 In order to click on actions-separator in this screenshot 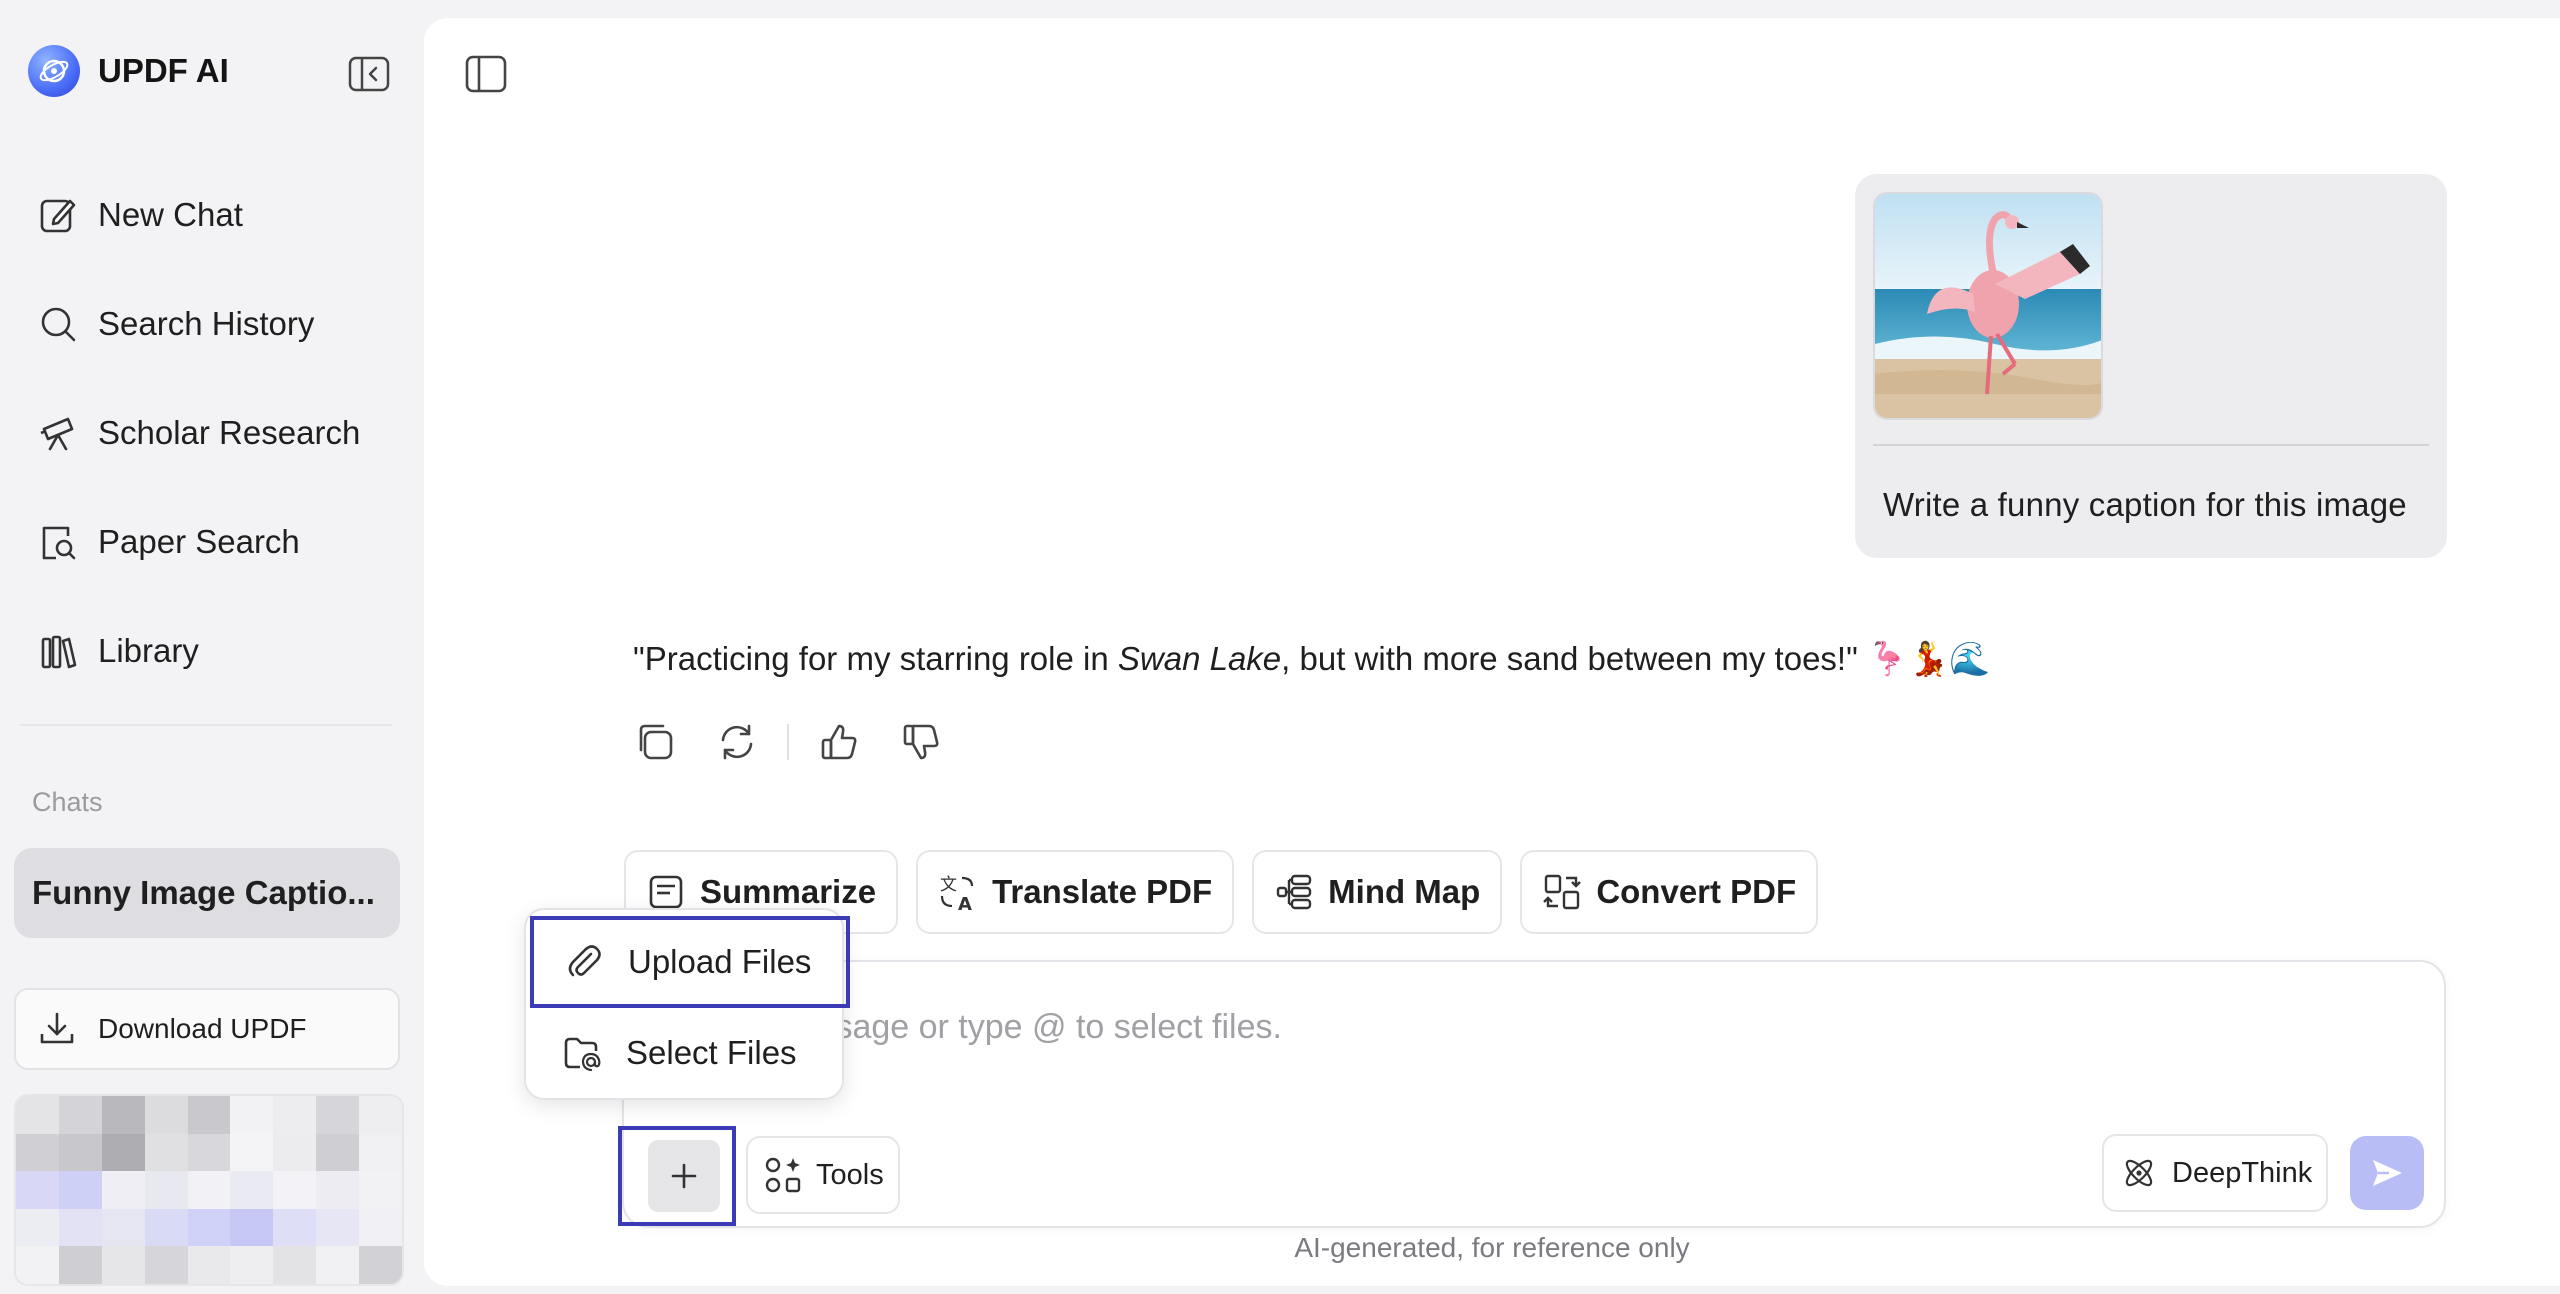, I will do `click(788, 742)`.